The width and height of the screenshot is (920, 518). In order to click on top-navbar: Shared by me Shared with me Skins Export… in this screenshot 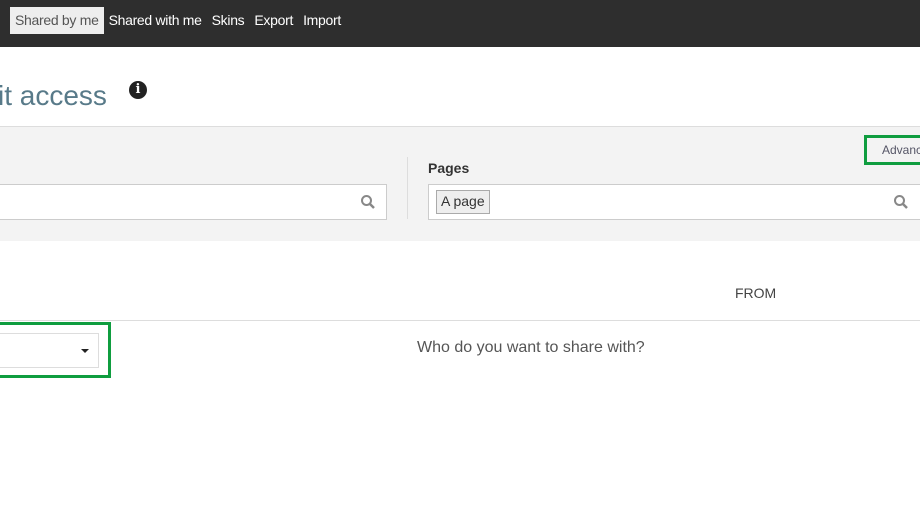, I will do `click(460, 23)`.